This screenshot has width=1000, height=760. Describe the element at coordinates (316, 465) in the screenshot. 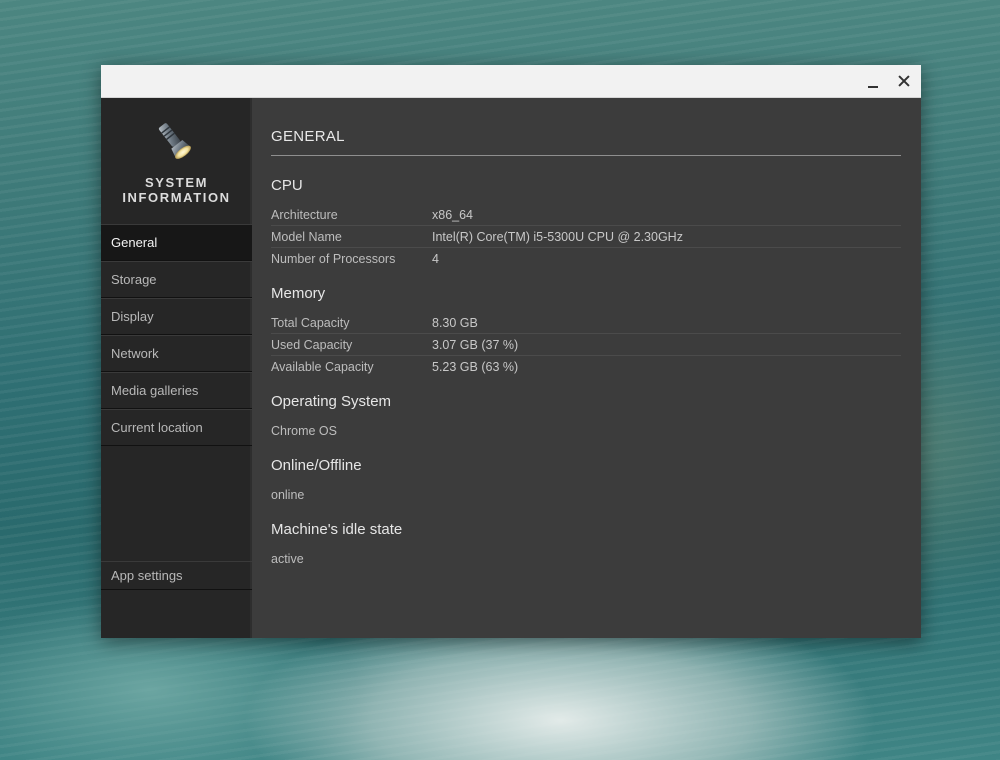

I see `online-heading: Online/Offline` at that location.